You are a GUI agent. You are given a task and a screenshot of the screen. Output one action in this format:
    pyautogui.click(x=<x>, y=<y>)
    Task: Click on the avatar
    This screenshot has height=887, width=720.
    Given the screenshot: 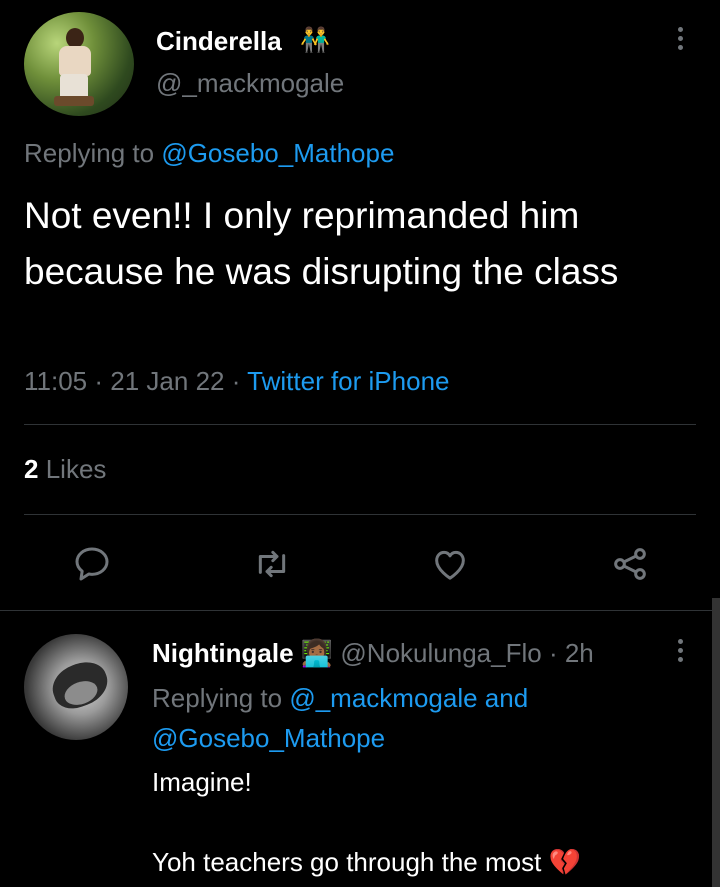 What is the action you would take?
    pyautogui.click(x=79, y=64)
    